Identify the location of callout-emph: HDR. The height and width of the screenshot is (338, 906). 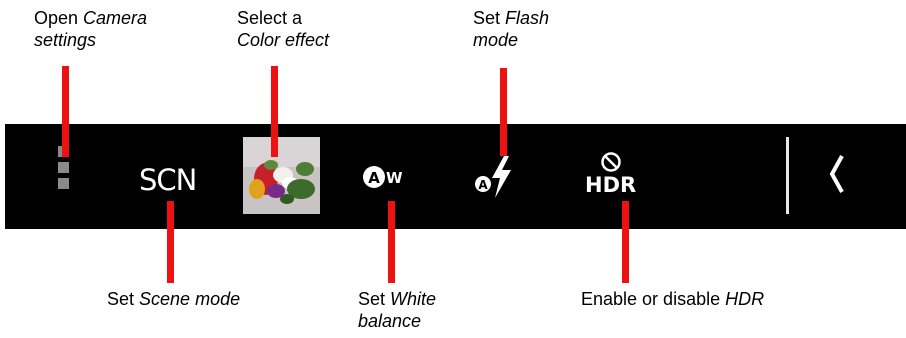
(745, 299).